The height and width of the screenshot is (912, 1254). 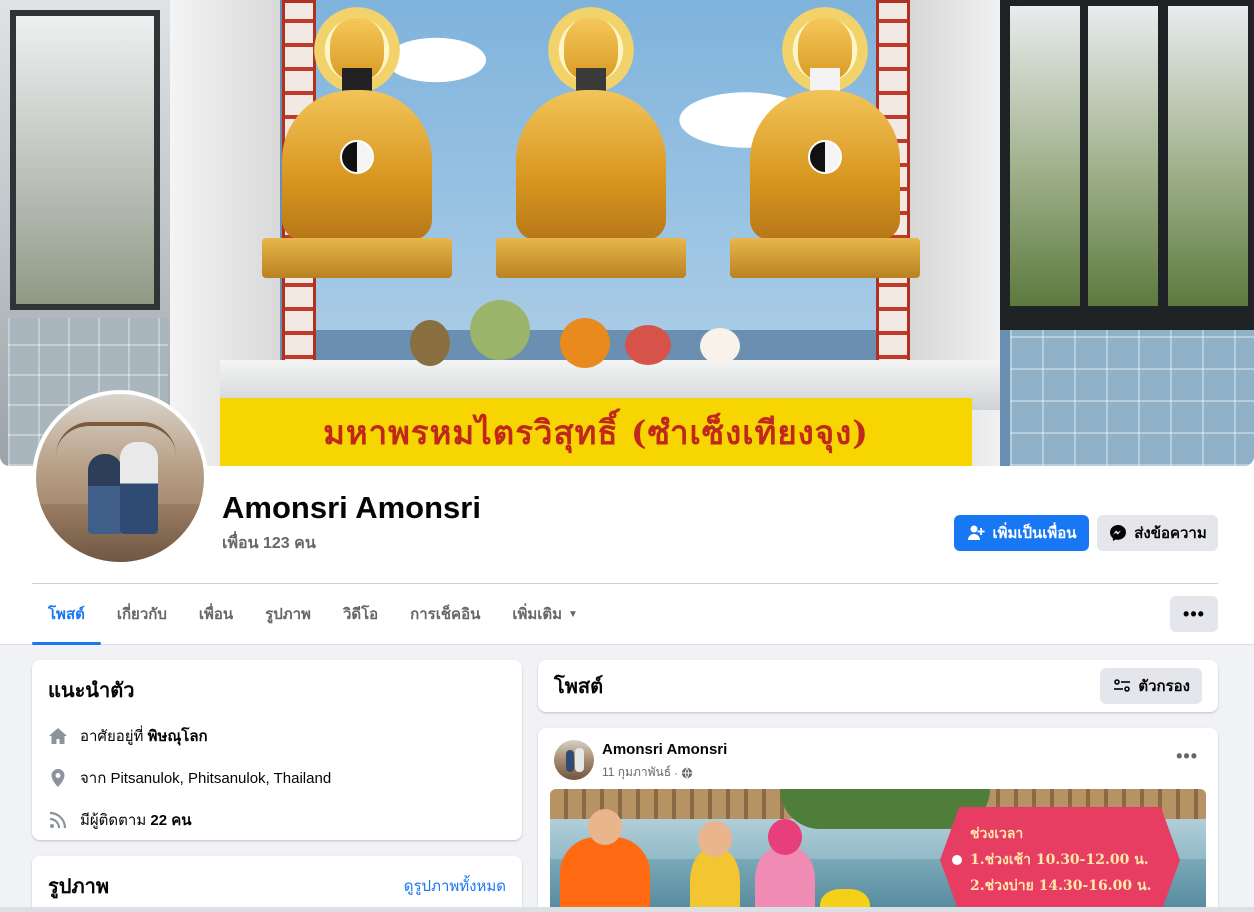 What do you see at coordinates (91, 691) in the screenshot?
I see `intro-title: แนะนำตัว` at bounding box center [91, 691].